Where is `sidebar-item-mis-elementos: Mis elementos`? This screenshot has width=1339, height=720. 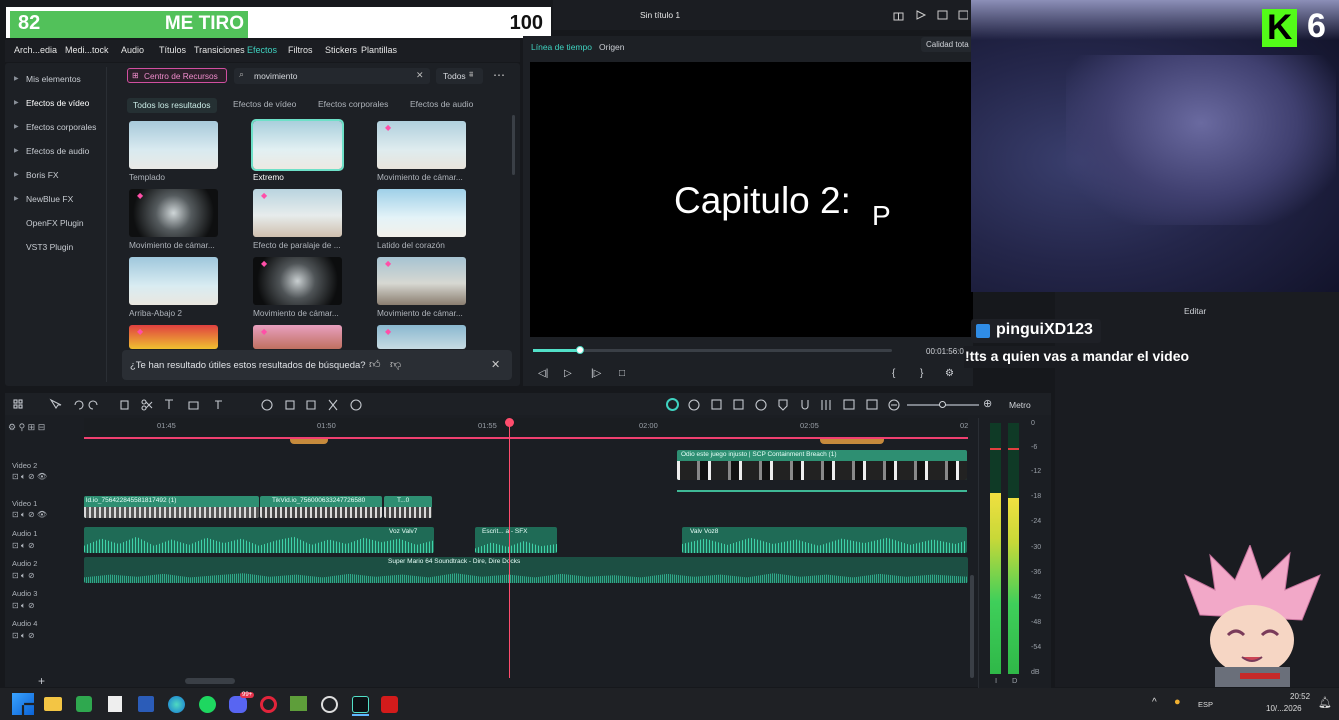
sidebar-item-mis-elementos: Mis elementos is located at coordinates (53, 79).